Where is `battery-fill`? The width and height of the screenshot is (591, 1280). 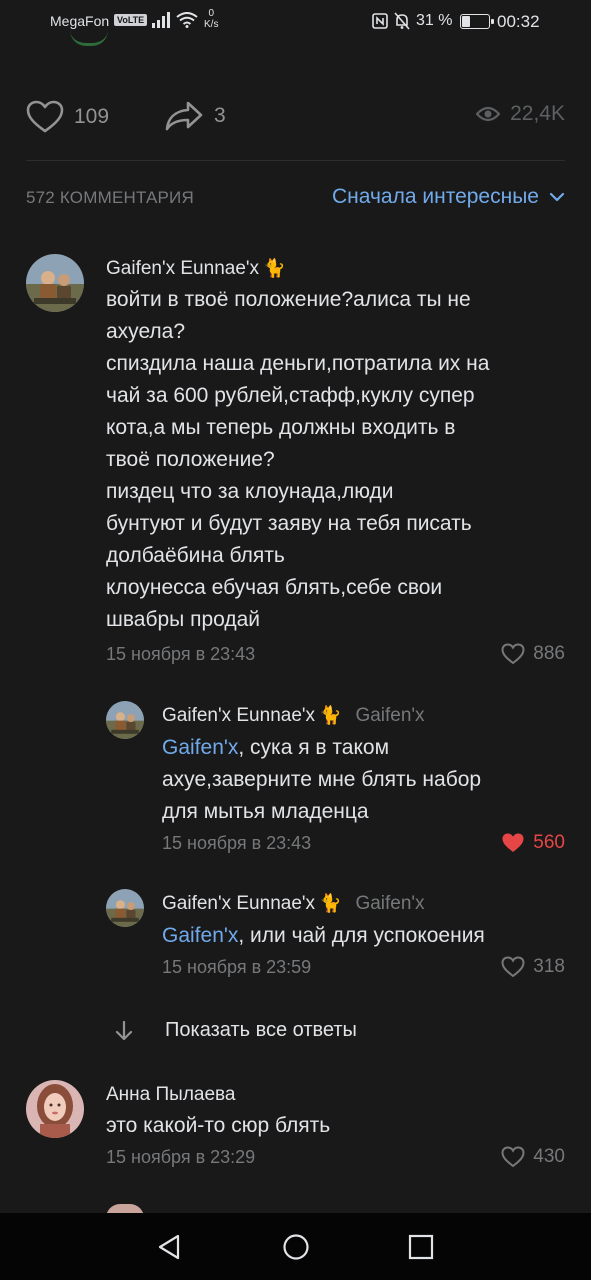 battery-fill is located at coordinates (466, 21).